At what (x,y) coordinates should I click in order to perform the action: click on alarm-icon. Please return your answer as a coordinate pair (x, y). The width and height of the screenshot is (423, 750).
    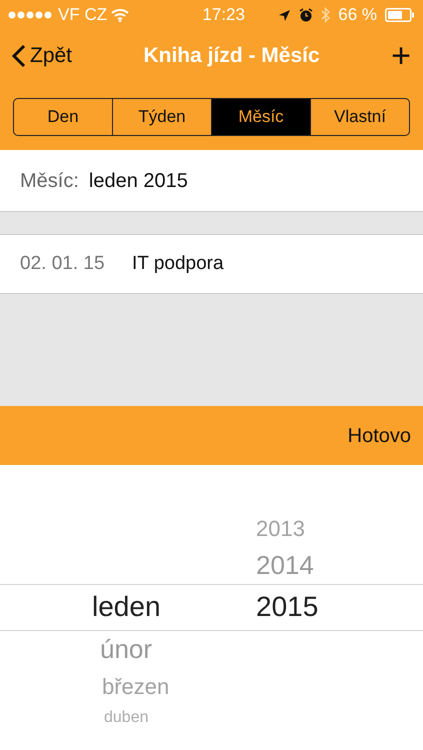
    Looking at the image, I should click on (306, 15).